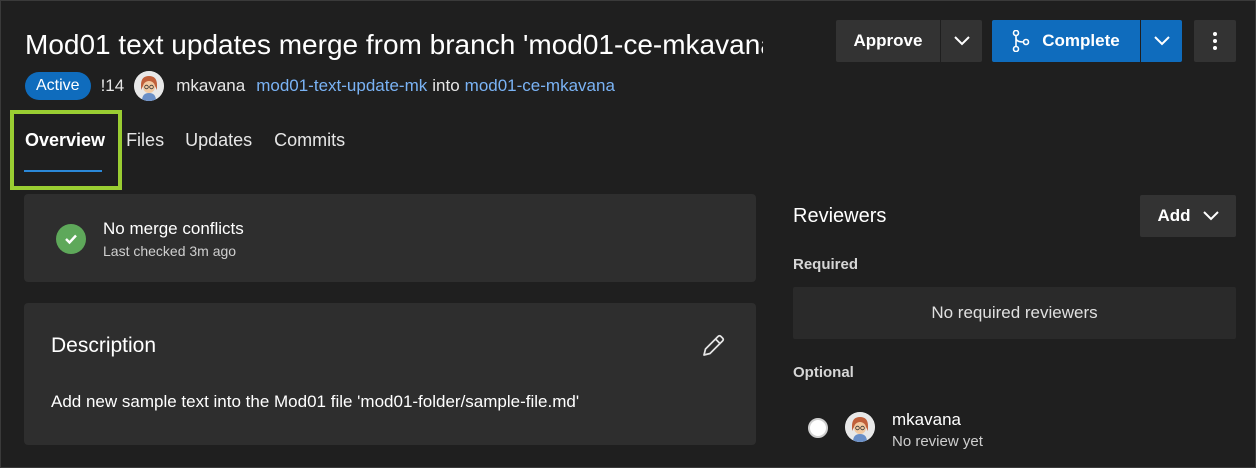  I want to click on tab-commits: Commits, so click(309, 140).